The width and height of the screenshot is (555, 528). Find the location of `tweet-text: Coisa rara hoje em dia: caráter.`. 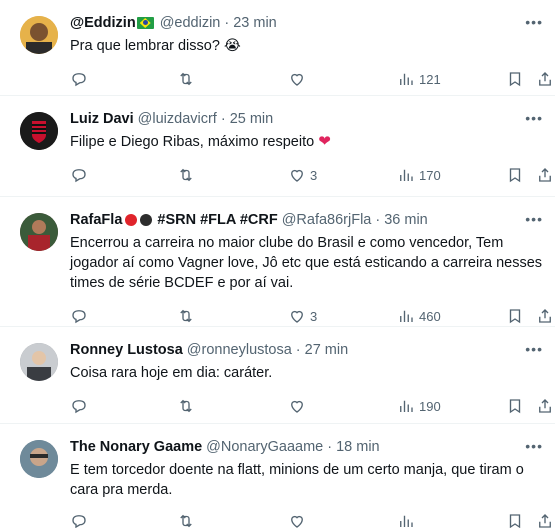

tweet-text: Coisa rara hoje em dia: caráter. is located at coordinates (171, 373).